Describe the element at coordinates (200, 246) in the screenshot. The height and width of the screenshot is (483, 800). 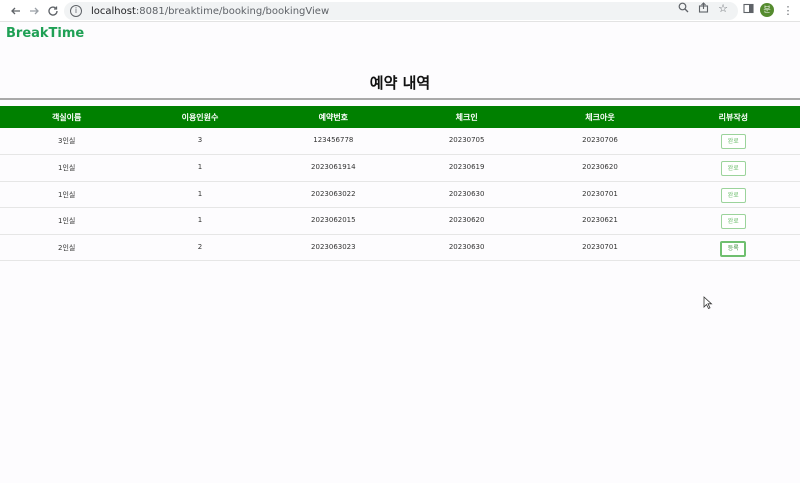
I see `cell-guests: 2` at that location.